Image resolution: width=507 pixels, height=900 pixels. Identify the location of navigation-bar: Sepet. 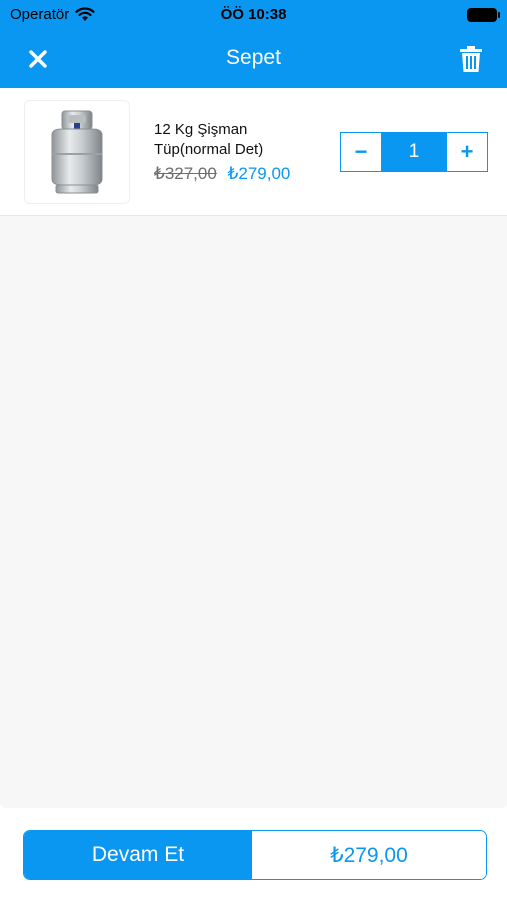
(253, 59).